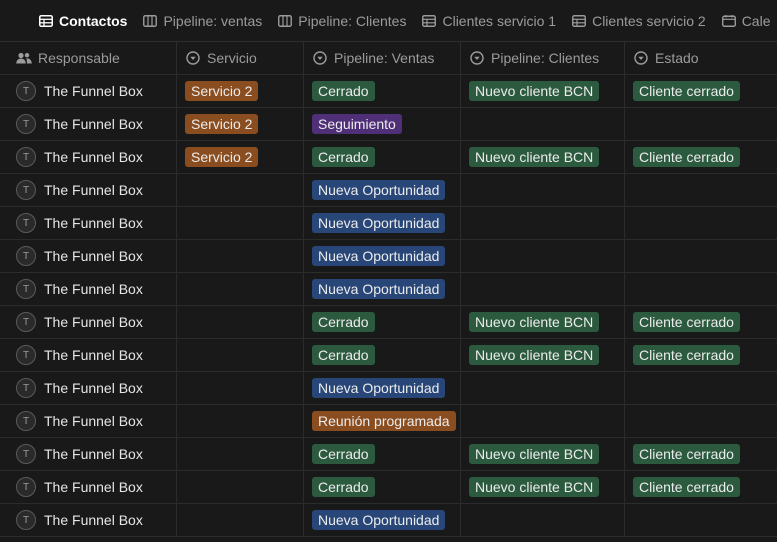 This screenshot has height=542, width=777. What do you see at coordinates (240, 58) in the screenshot?
I see `column-header-servicio: Servicio` at bounding box center [240, 58].